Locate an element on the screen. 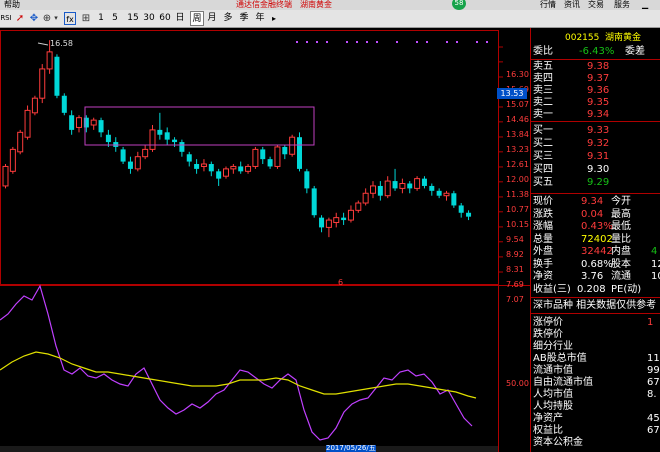  period-multi: 多 is located at coordinates (228, 18).